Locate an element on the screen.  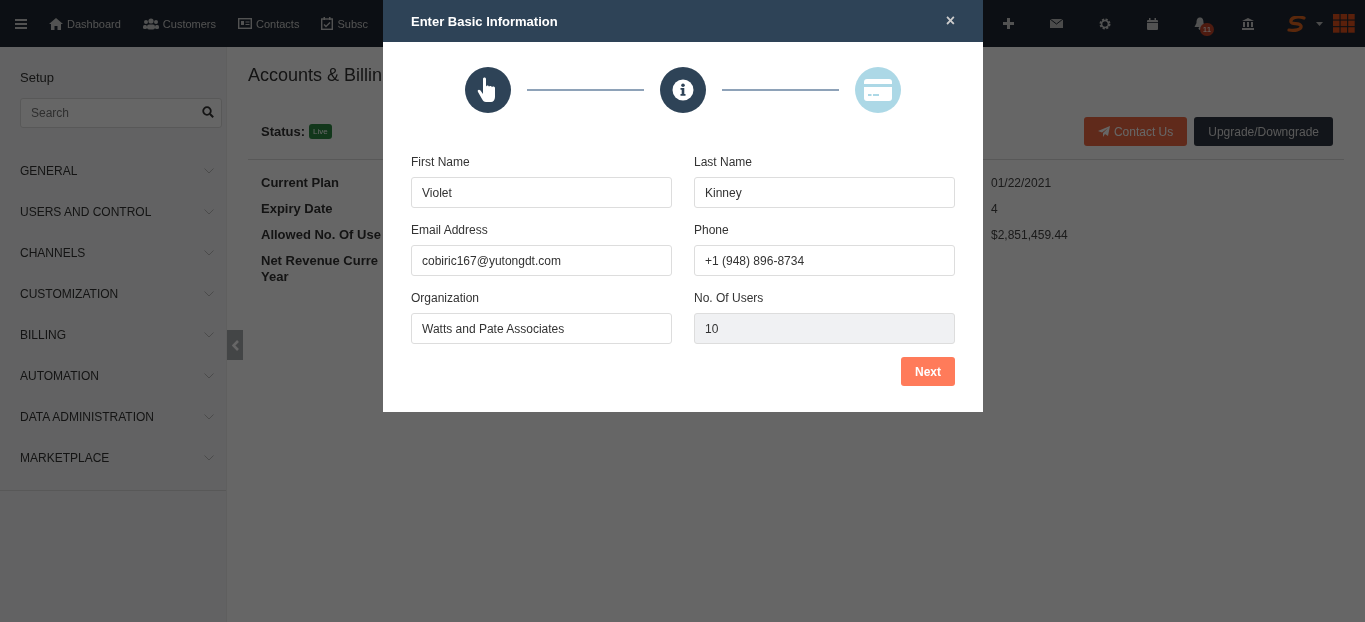
calendar-check-icon is located at coordinates (327, 23).